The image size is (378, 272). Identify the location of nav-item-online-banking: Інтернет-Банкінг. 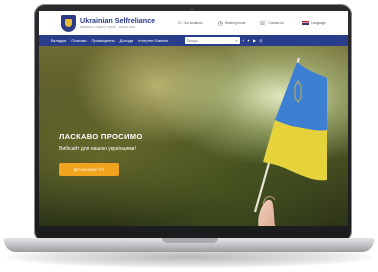
(153, 40).